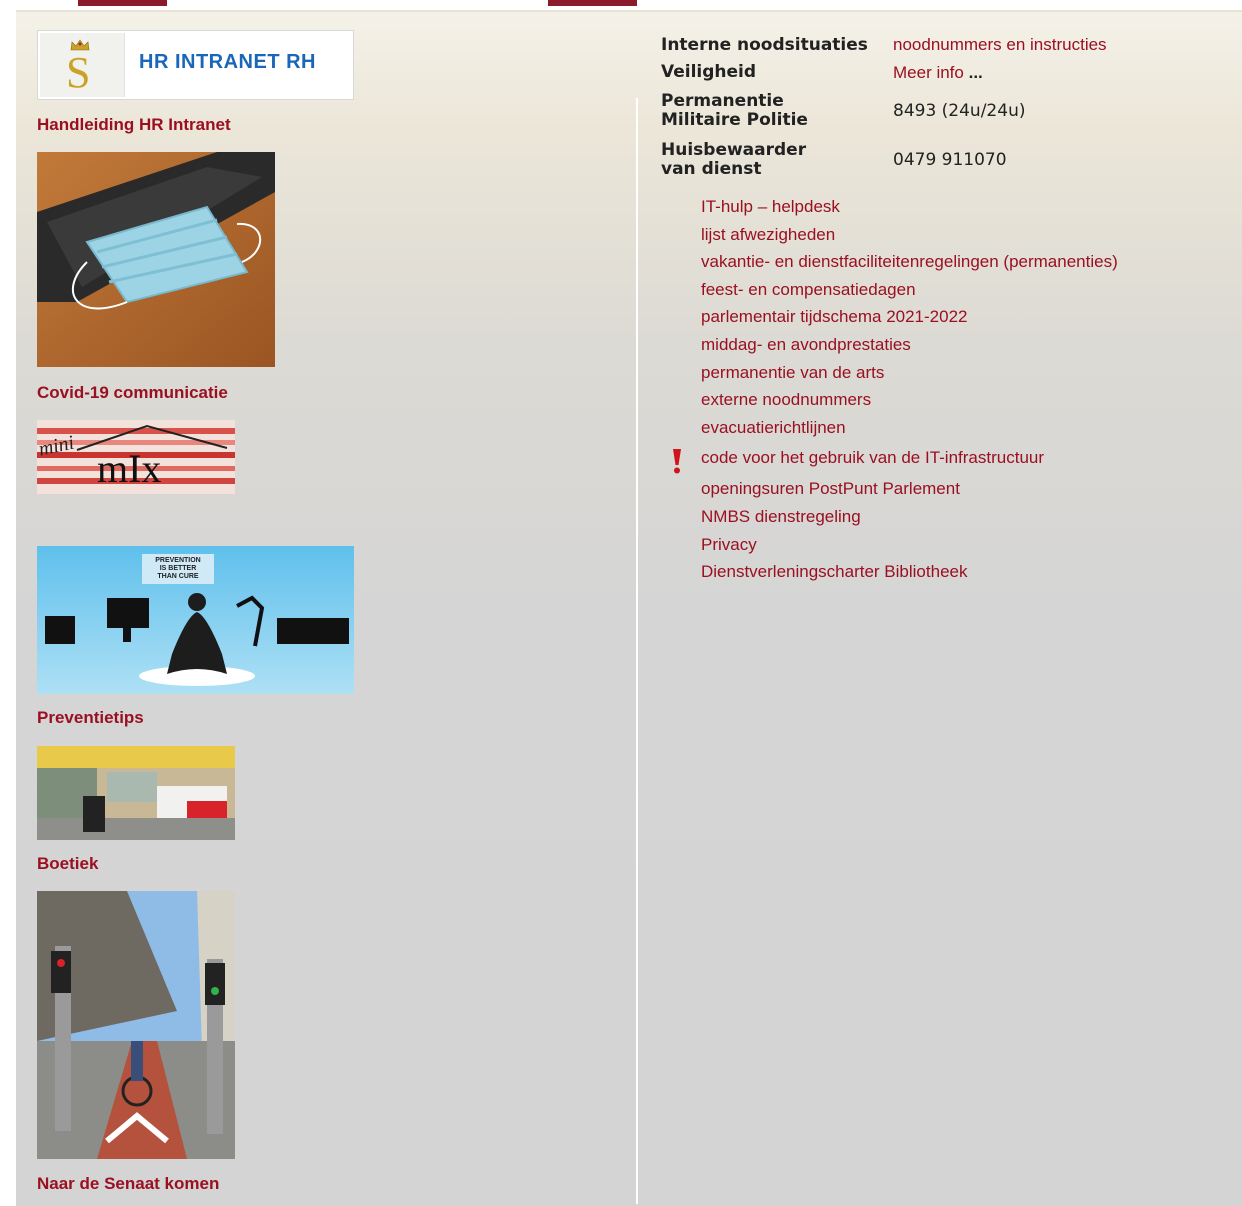 The width and height of the screenshot is (1242, 1206). I want to click on bike-path-picture, so click(136, 1025).